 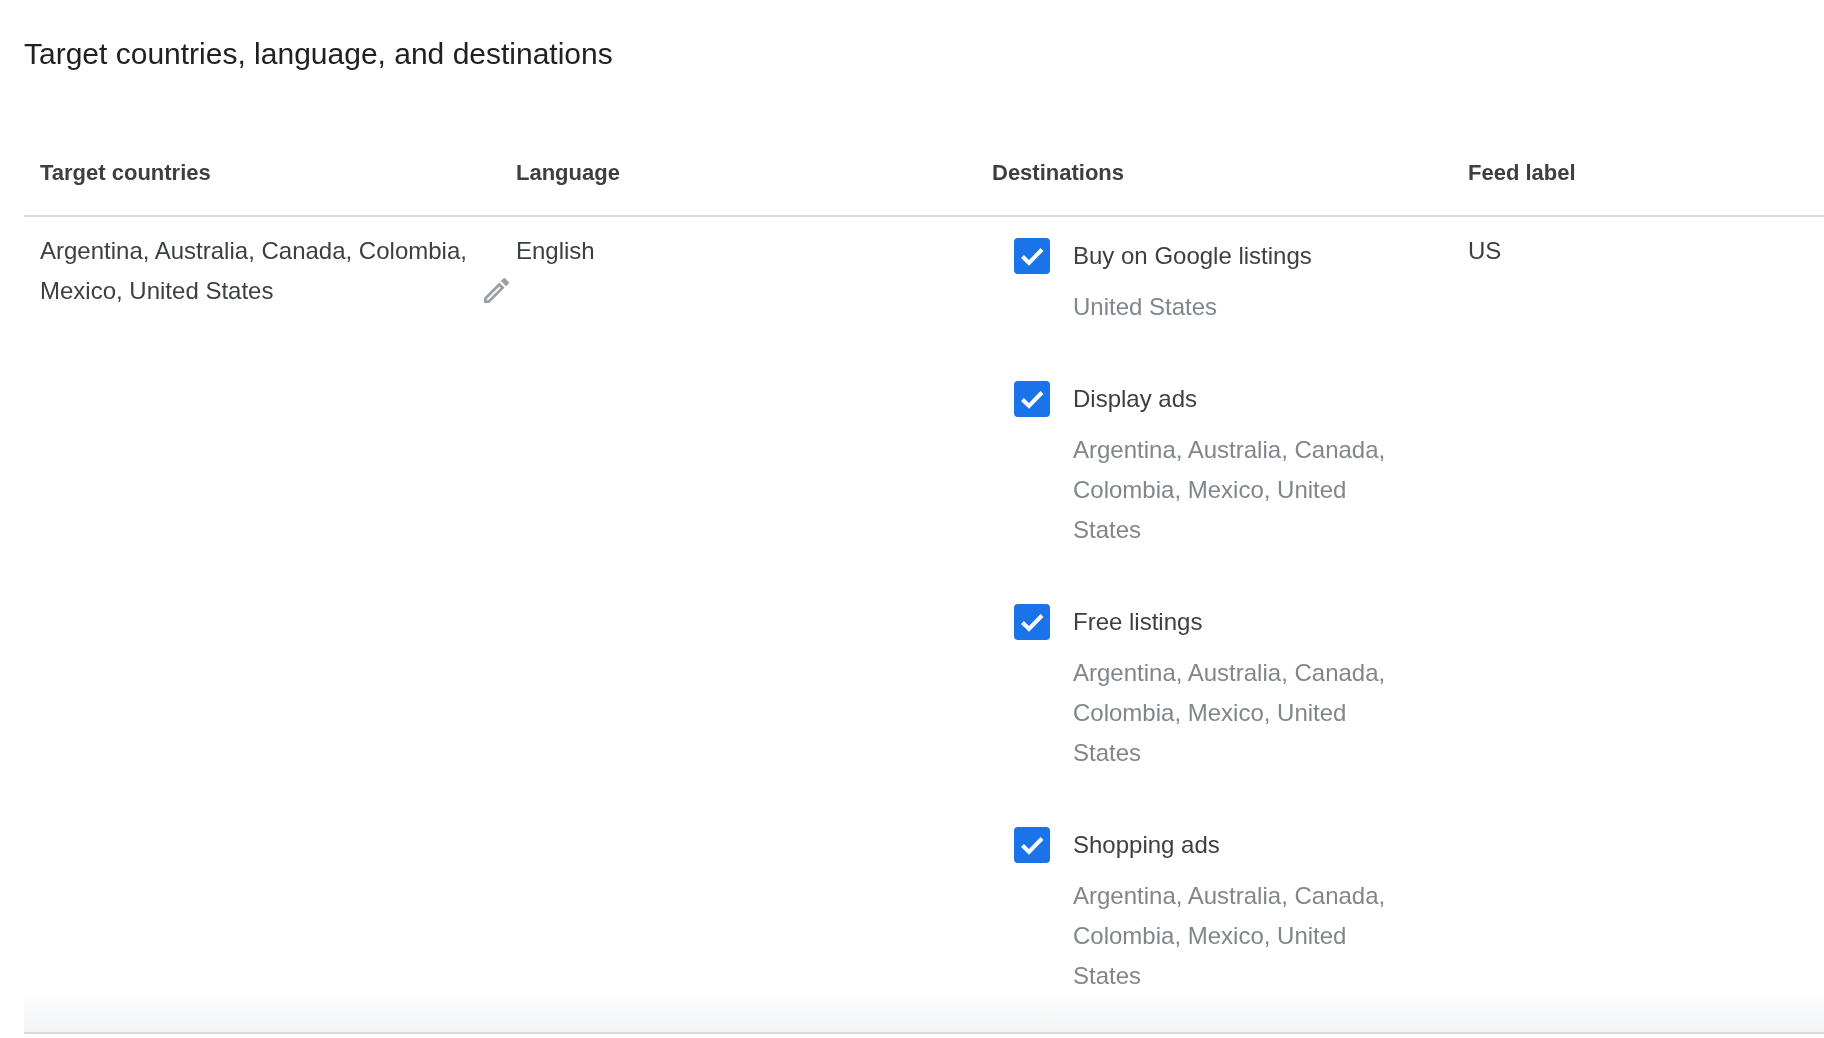 What do you see at coordinates (1138, 622) in the screenshot?
I see `destination-label: Free listings` at bounding box center [1138, 622].